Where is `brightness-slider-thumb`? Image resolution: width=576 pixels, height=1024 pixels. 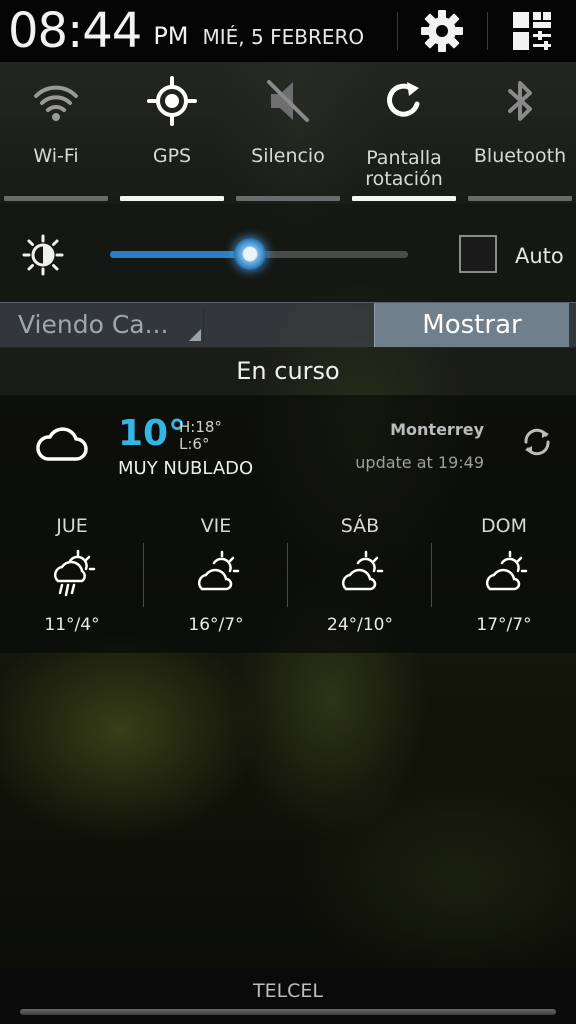 brightness-slider-thumb is located at coordinates (250, 254).